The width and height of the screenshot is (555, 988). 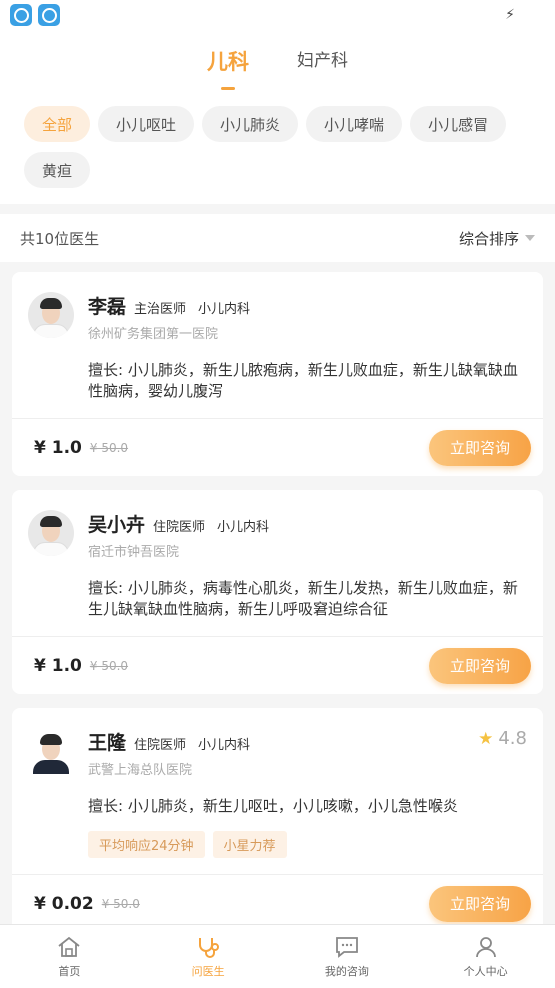 I want to click on sort-dropdown: 综合排序, so click(x=497, y=238).